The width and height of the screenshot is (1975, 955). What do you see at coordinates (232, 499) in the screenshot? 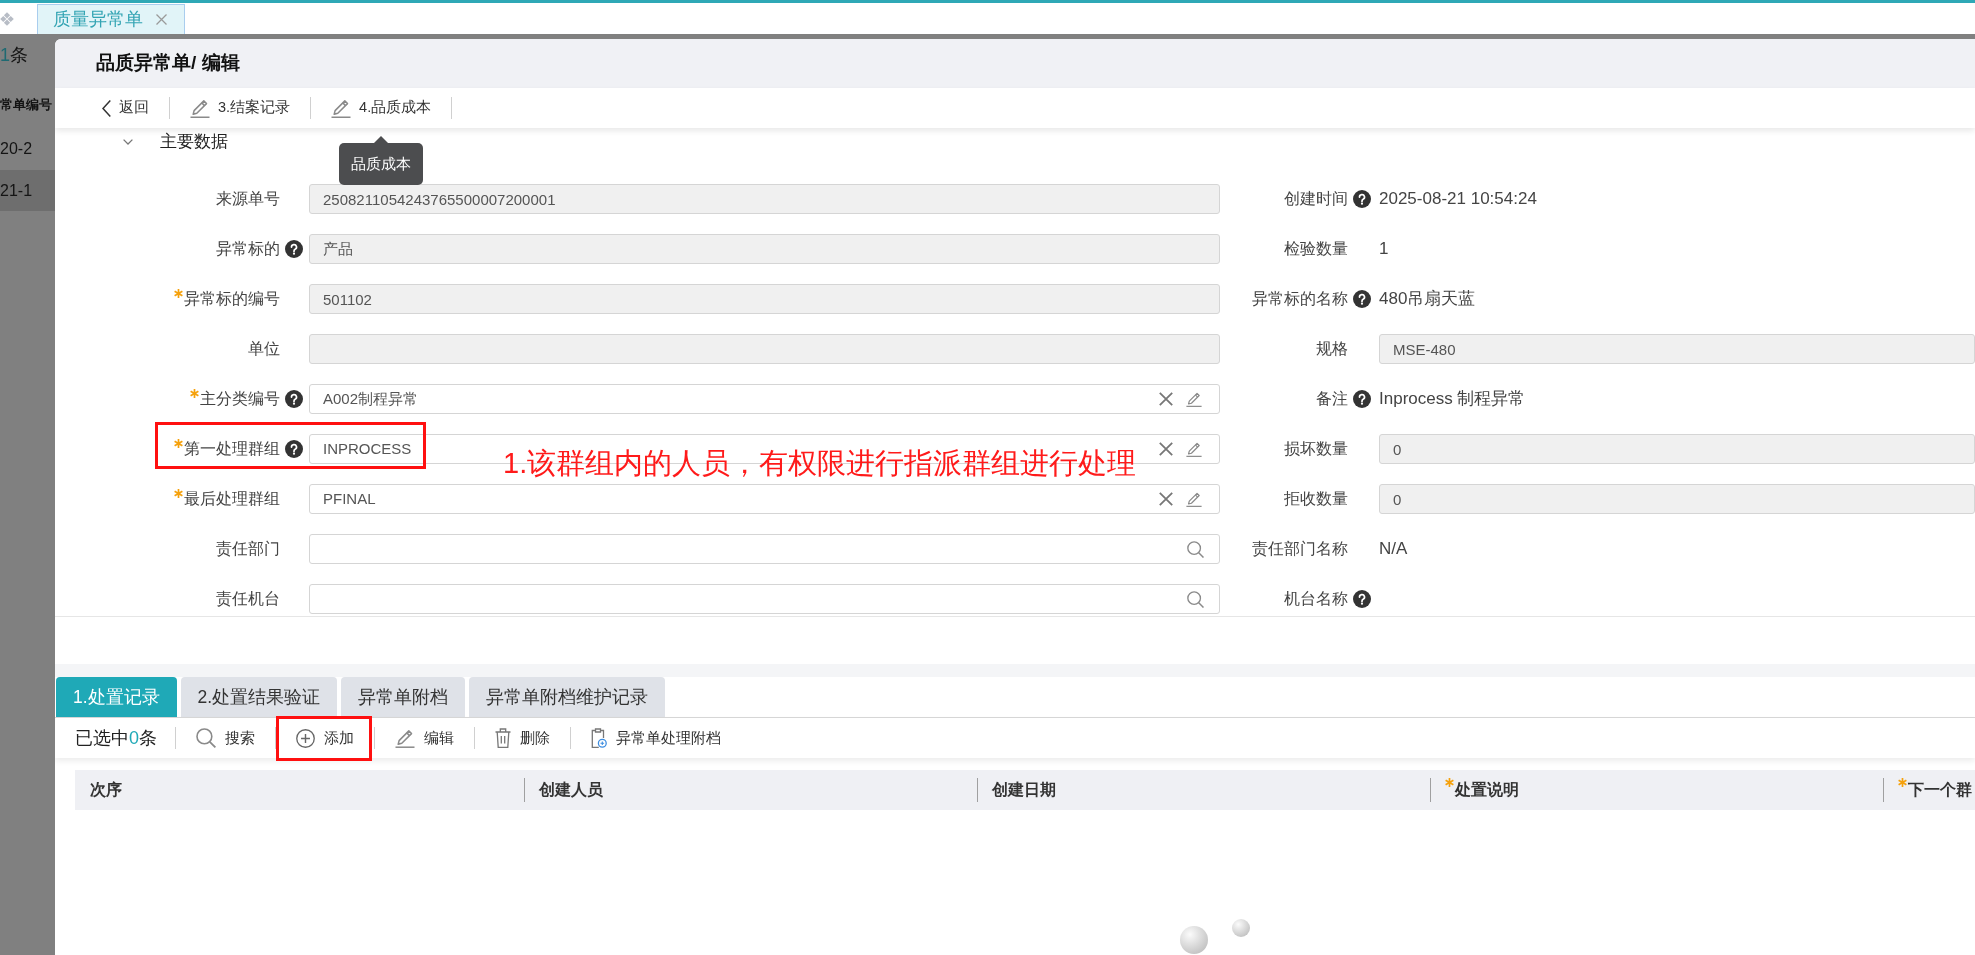
I see `field-label: 最后处理群组` at bounding box center [232, 499].